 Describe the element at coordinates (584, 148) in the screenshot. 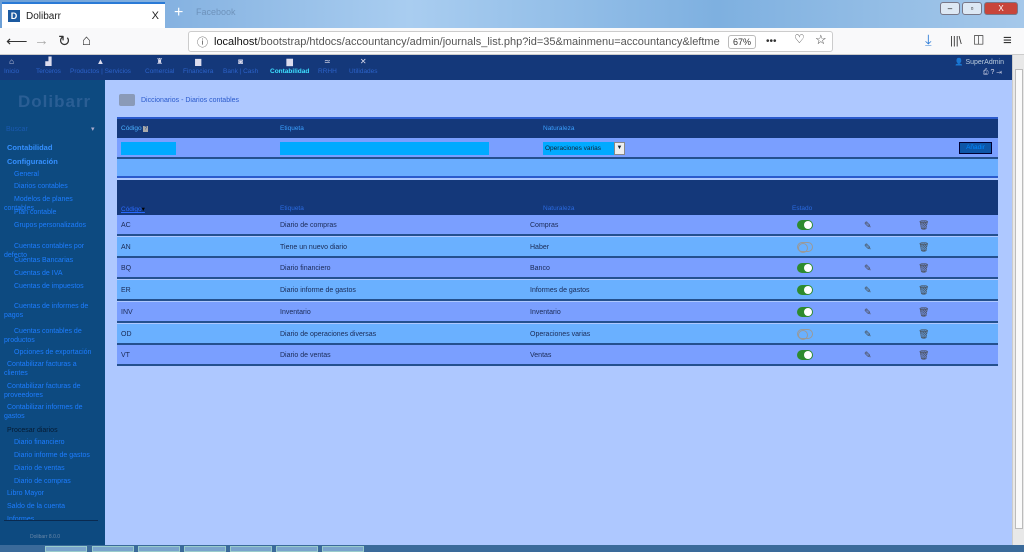

I see `nature-select: Operaciones varias ▼` at that location.